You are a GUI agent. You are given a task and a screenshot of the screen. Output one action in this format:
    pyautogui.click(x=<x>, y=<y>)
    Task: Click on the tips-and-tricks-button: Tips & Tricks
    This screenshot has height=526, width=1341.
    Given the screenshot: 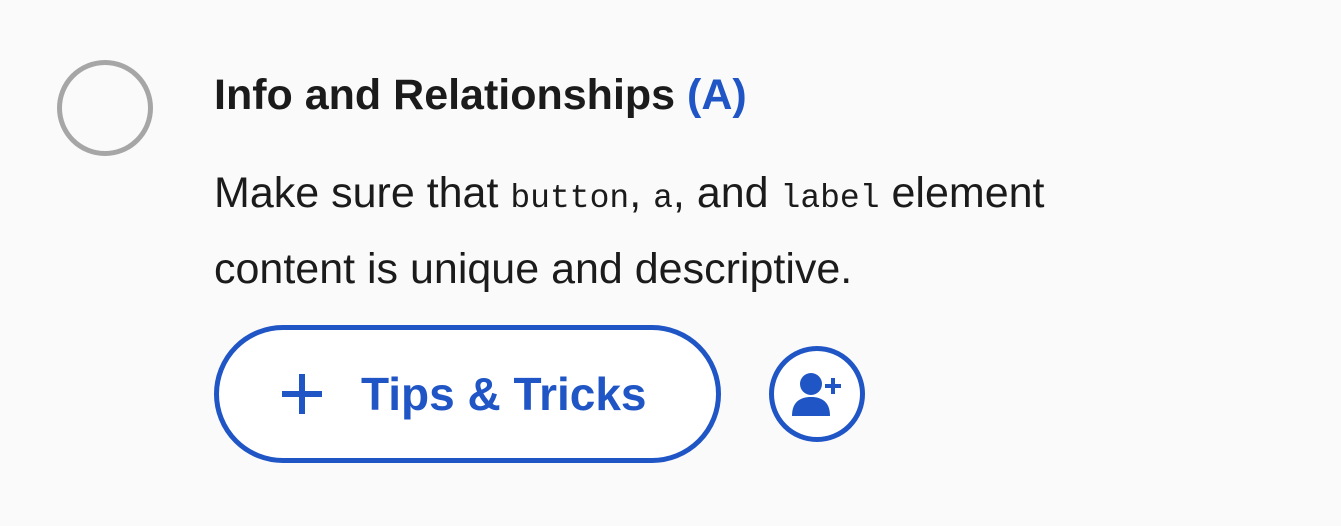 What is the action you would take?
    pyautogui.click(x=467, y=394)
    